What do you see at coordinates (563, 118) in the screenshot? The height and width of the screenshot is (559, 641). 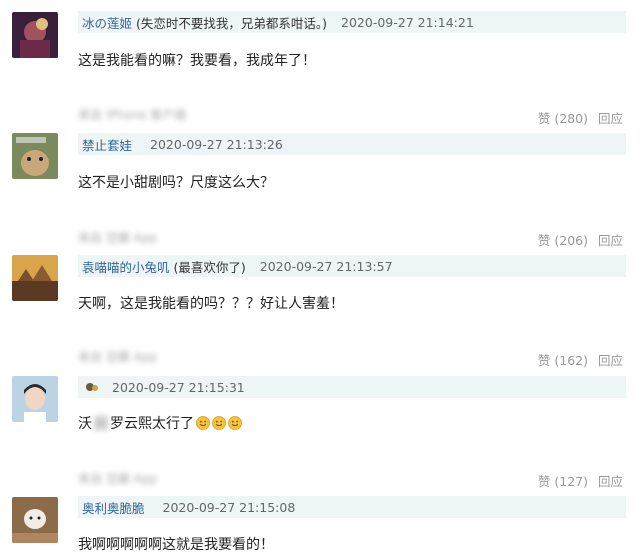 I see `like-button: 赞 (280)` at bounding box center [563, 118].